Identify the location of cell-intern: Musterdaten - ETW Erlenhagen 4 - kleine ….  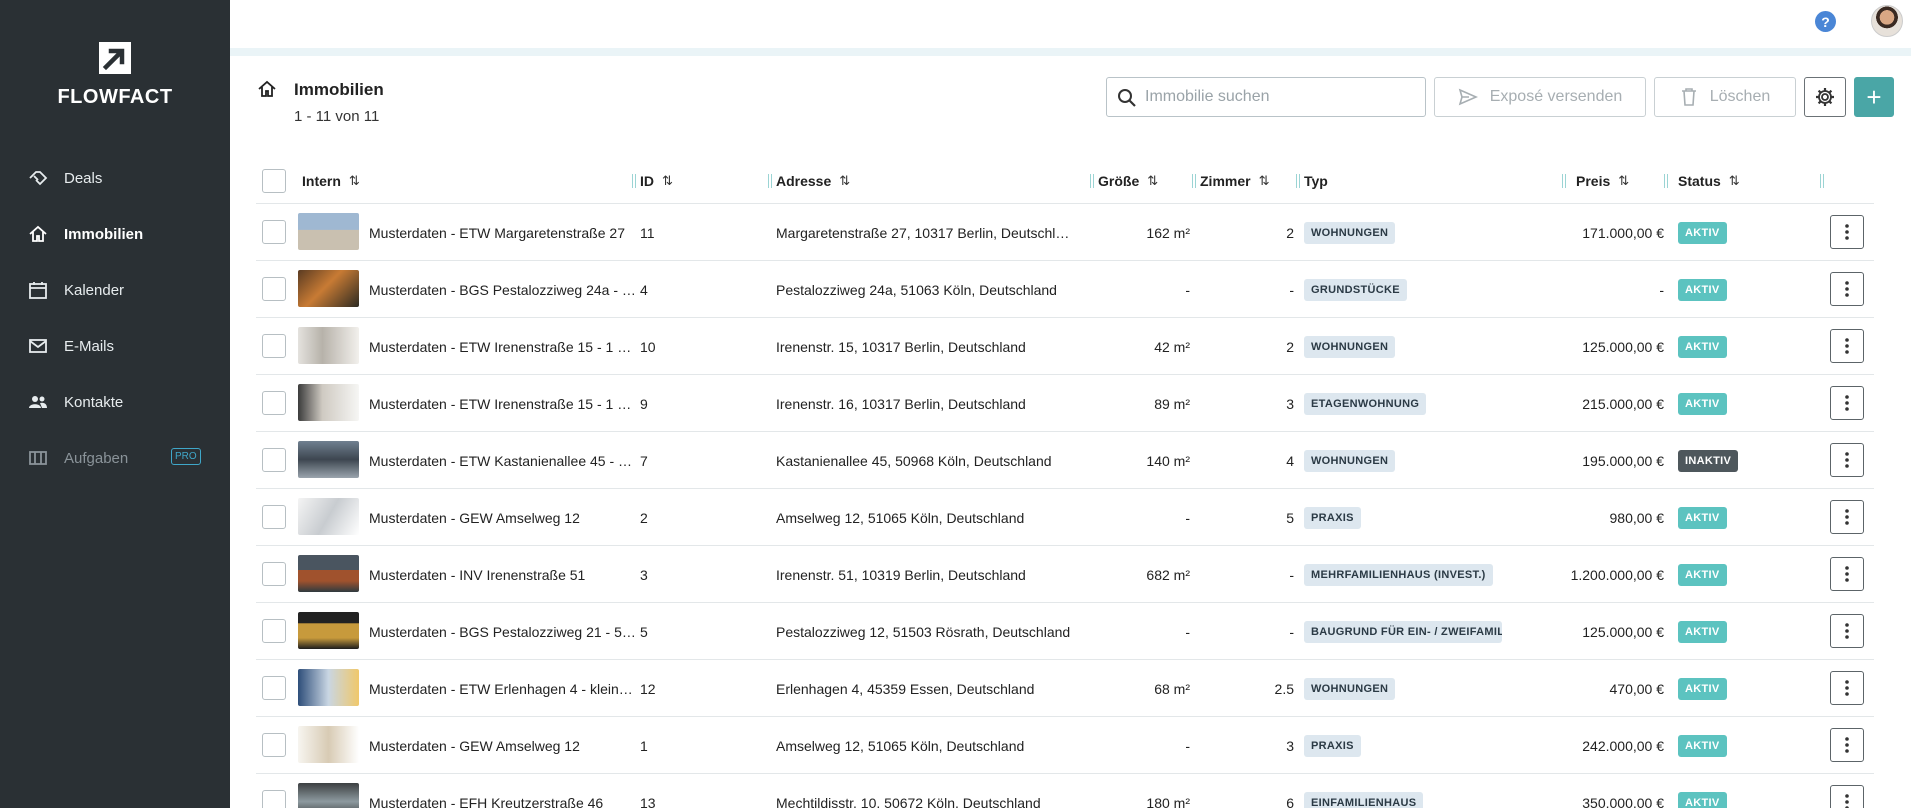
(502, 688).